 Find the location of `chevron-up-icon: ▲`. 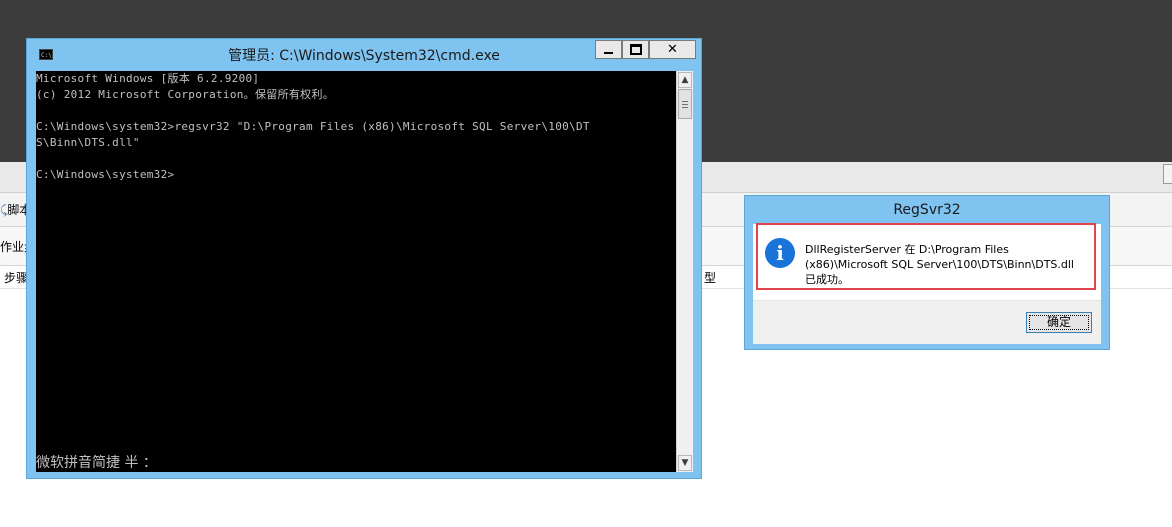

chevron-up-icon: ▲ is located at coordinates (685, 80).